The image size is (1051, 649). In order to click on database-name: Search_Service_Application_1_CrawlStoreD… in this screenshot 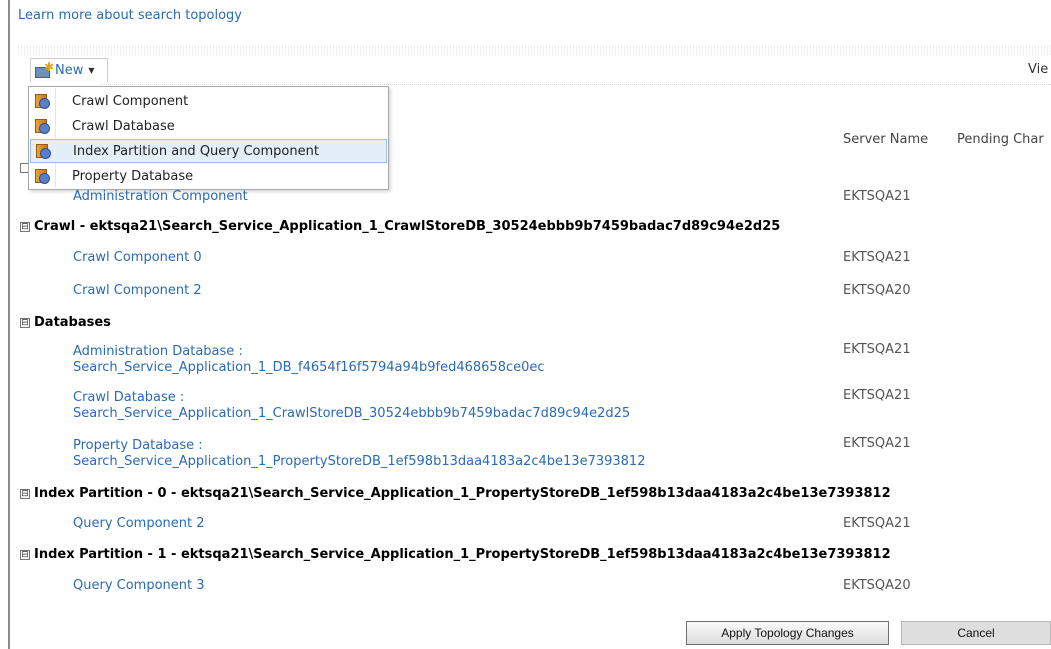, I will do `click(352, 413)`.